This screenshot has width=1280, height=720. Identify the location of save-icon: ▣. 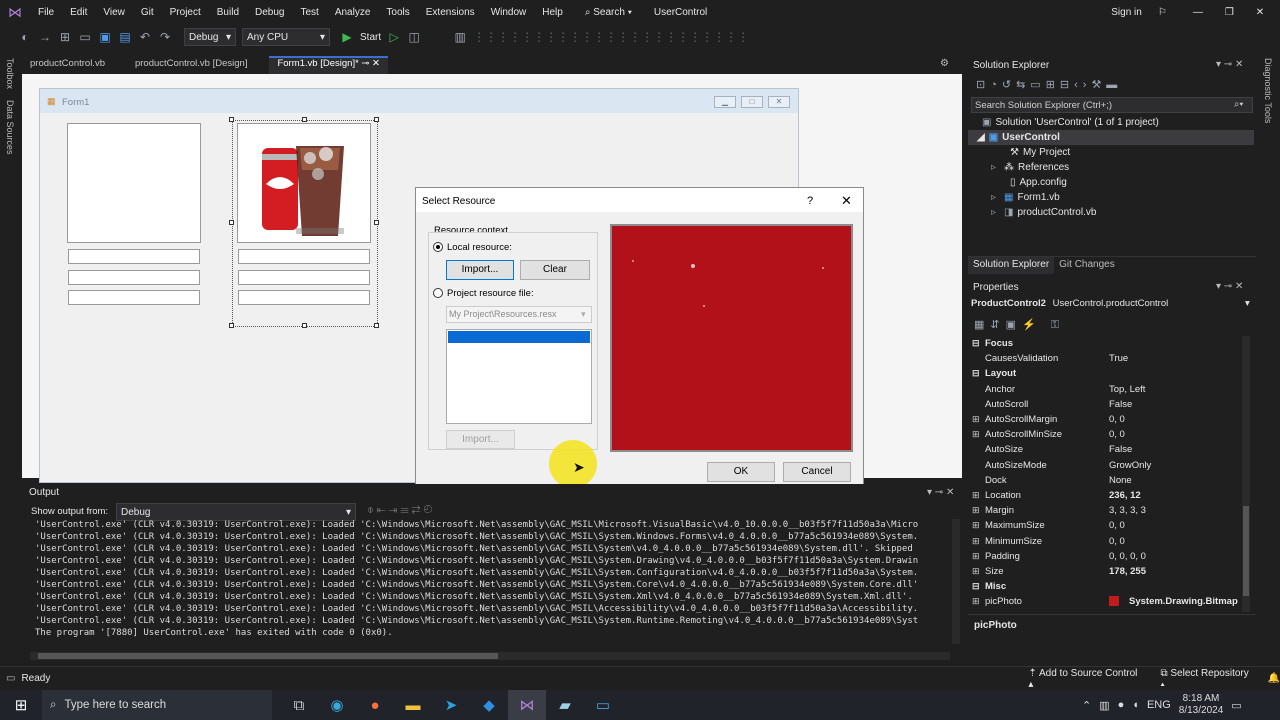
(105, 37).